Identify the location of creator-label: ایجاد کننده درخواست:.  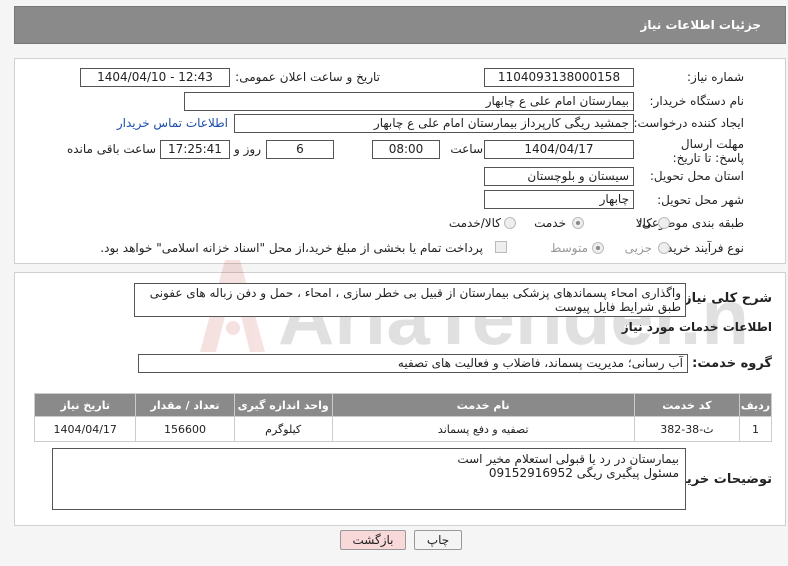
(688, 123).